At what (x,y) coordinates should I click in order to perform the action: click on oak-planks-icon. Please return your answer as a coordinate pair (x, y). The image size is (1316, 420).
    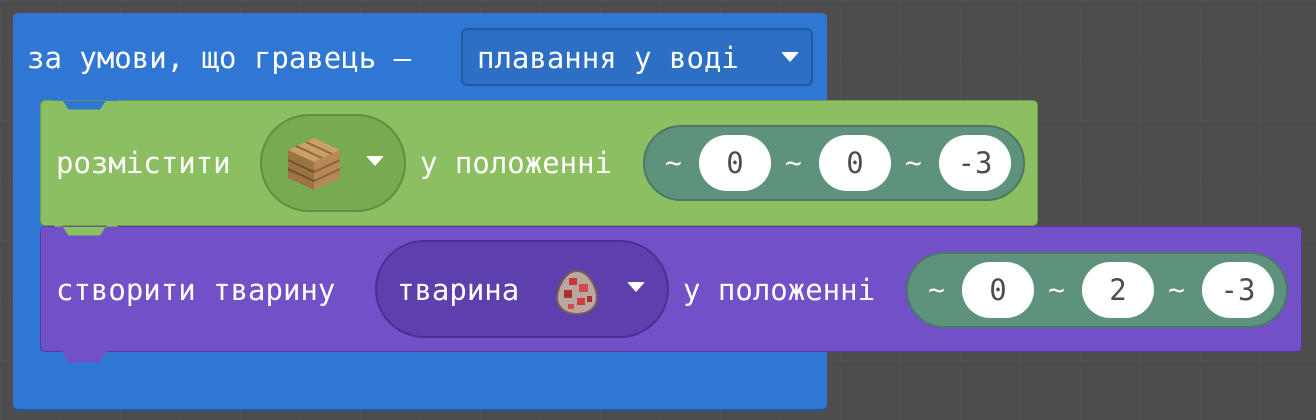
    Looking at the image, I should click on (314, 164).